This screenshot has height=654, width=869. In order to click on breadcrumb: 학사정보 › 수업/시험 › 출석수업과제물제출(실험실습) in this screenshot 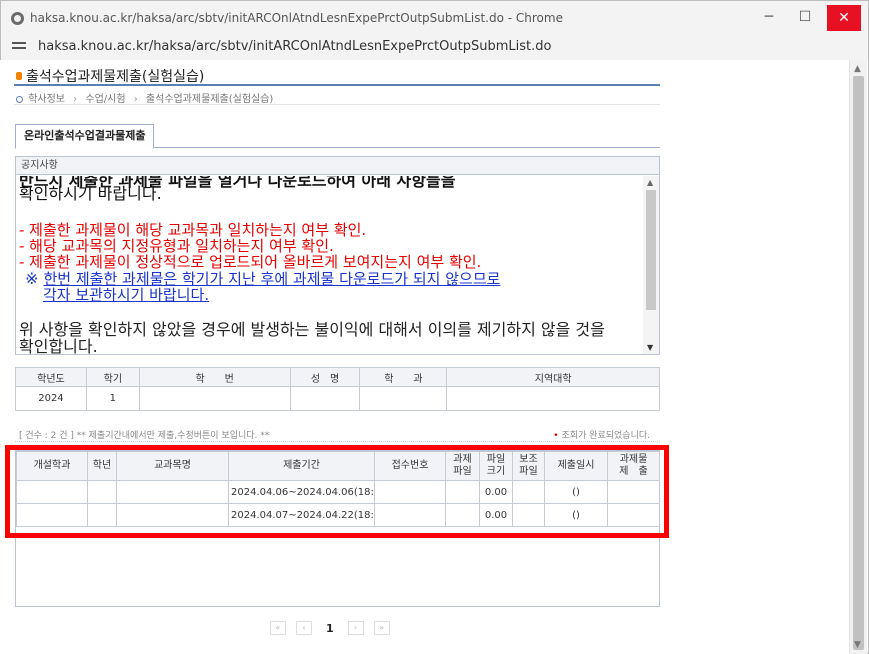, I will do `click(144, 97)`.